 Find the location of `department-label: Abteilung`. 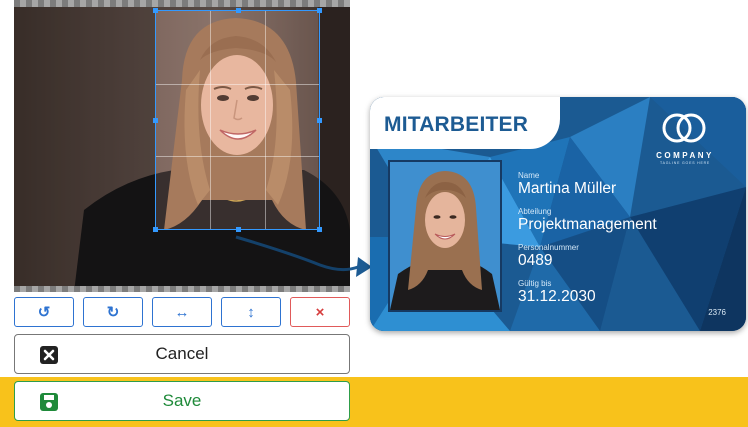

department-label: Abteilung is located at coordinates (535, 211).